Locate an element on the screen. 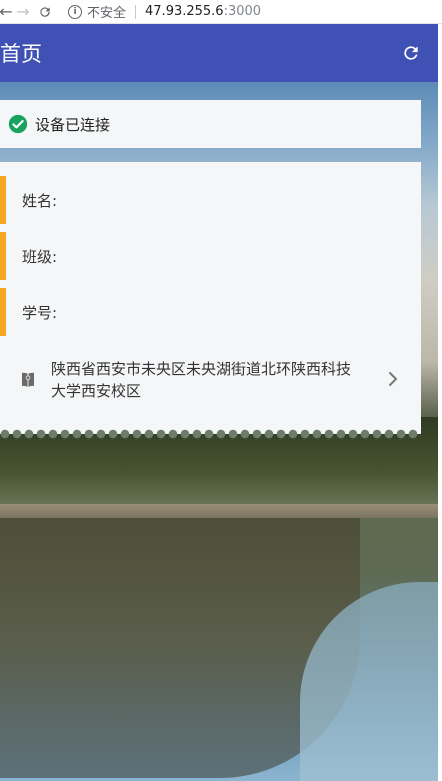  background-shore is located at coordinates (219, 511).